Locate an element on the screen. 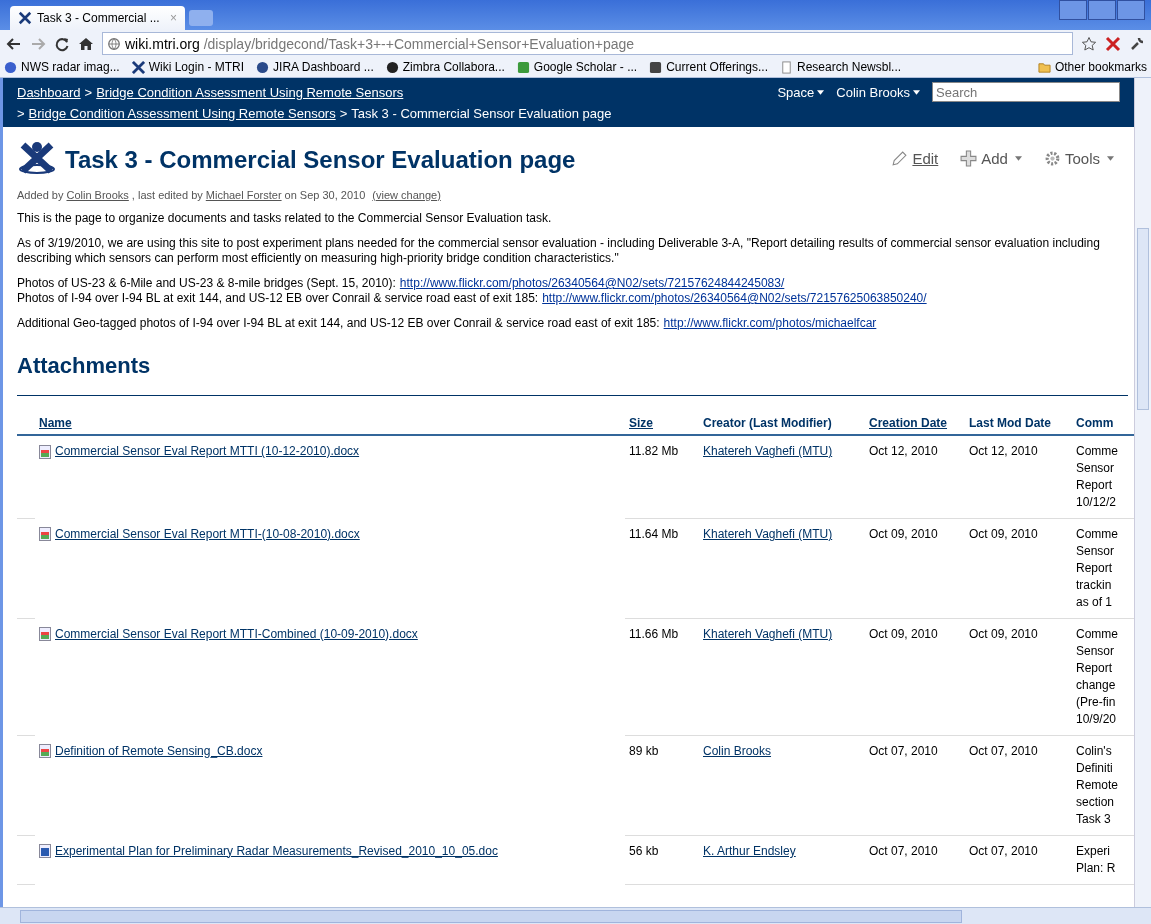  globe-icon is located at coordinates (114, 43).